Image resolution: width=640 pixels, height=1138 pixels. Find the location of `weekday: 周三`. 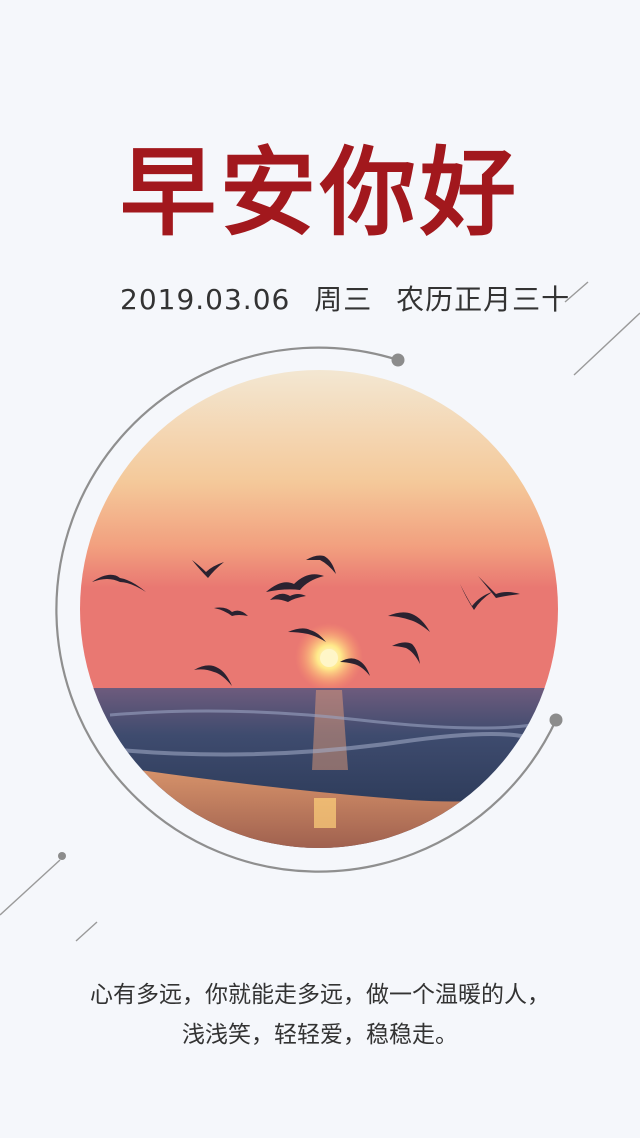

weekday: 周三 is located at coordinates (343, 299).